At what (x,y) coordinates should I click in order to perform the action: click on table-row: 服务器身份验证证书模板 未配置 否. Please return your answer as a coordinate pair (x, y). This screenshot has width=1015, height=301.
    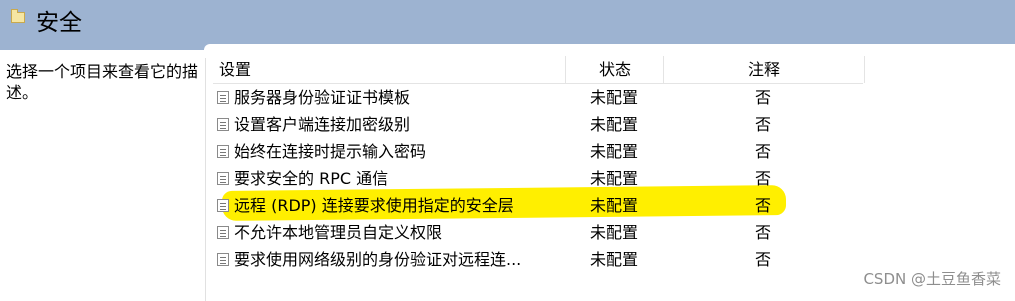
    Looking at the image, I should click on (538, 97).